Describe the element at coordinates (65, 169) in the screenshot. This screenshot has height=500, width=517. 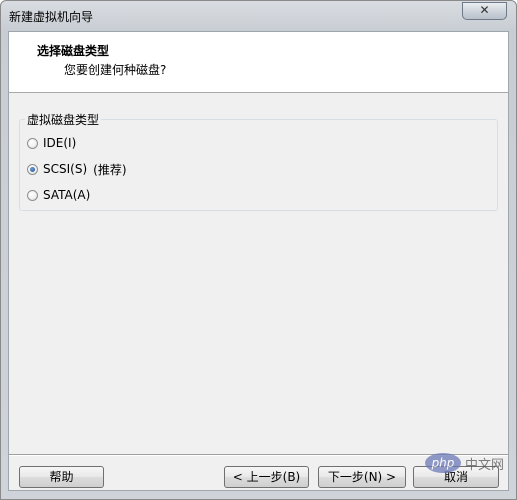
I see `radio-option-label: SCSI(S)` at that location.